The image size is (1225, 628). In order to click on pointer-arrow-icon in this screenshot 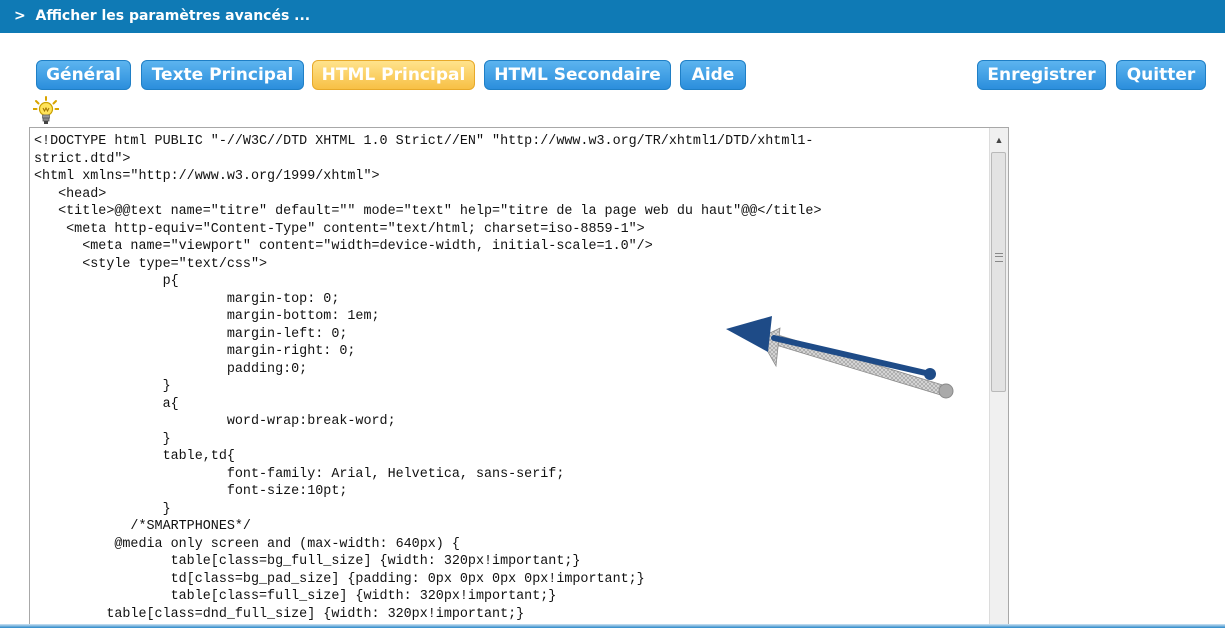, I will do `click(840, 357)`.